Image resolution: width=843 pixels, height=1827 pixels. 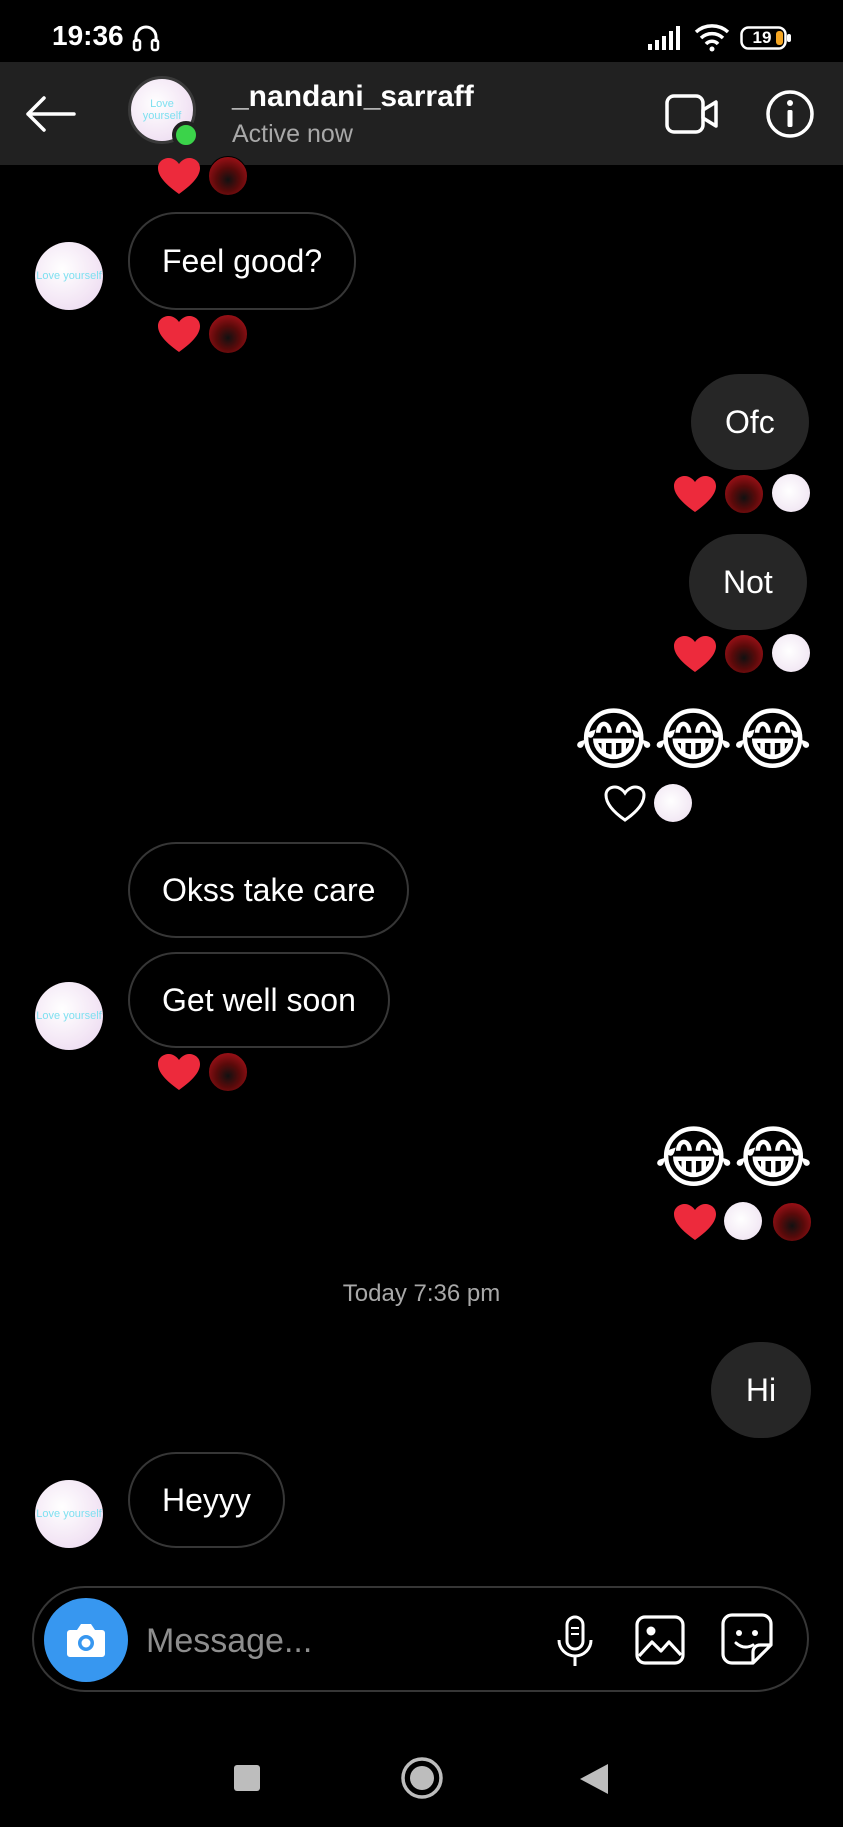 What do you see at coordinates (575, 1642) in the screenshot?
I see `microphone-icon` at bounding box center [575, 1642].